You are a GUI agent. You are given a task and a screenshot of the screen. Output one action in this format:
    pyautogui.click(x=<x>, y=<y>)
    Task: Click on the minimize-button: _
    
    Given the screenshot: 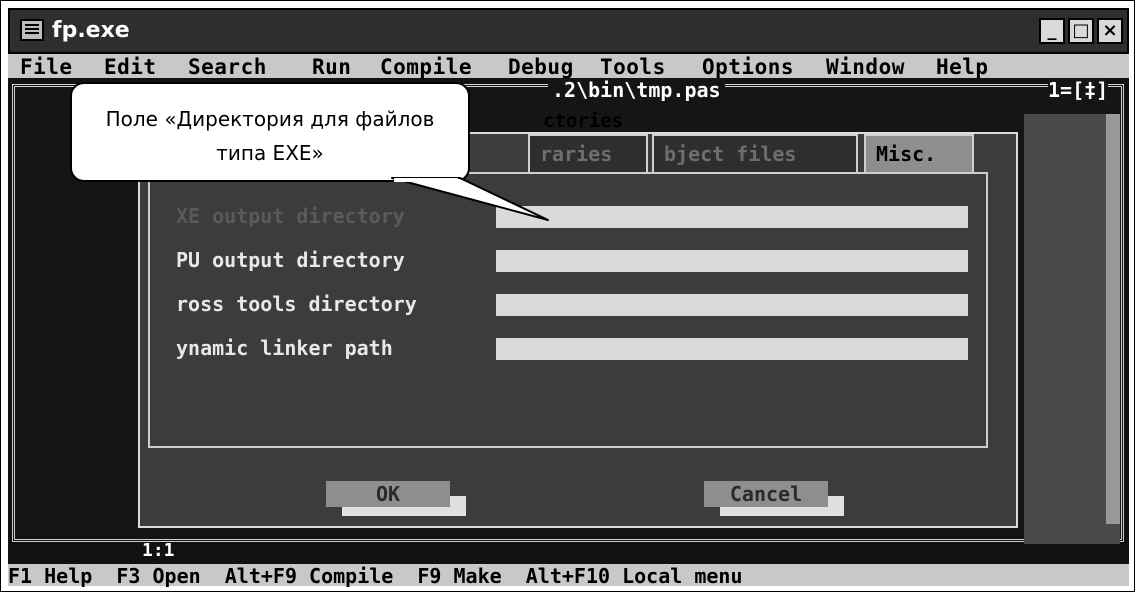 What is the action you would take?
    pyautogui.click(x=1052, y=31)
    